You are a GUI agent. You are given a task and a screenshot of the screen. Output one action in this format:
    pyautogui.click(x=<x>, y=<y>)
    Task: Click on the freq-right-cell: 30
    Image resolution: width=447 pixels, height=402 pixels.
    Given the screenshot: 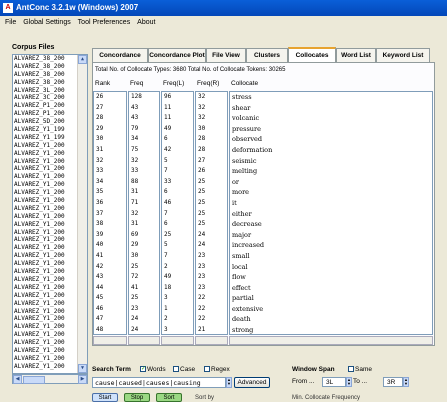 What is the action you would take?
    pyautogui.click(x=211, y=129)
    